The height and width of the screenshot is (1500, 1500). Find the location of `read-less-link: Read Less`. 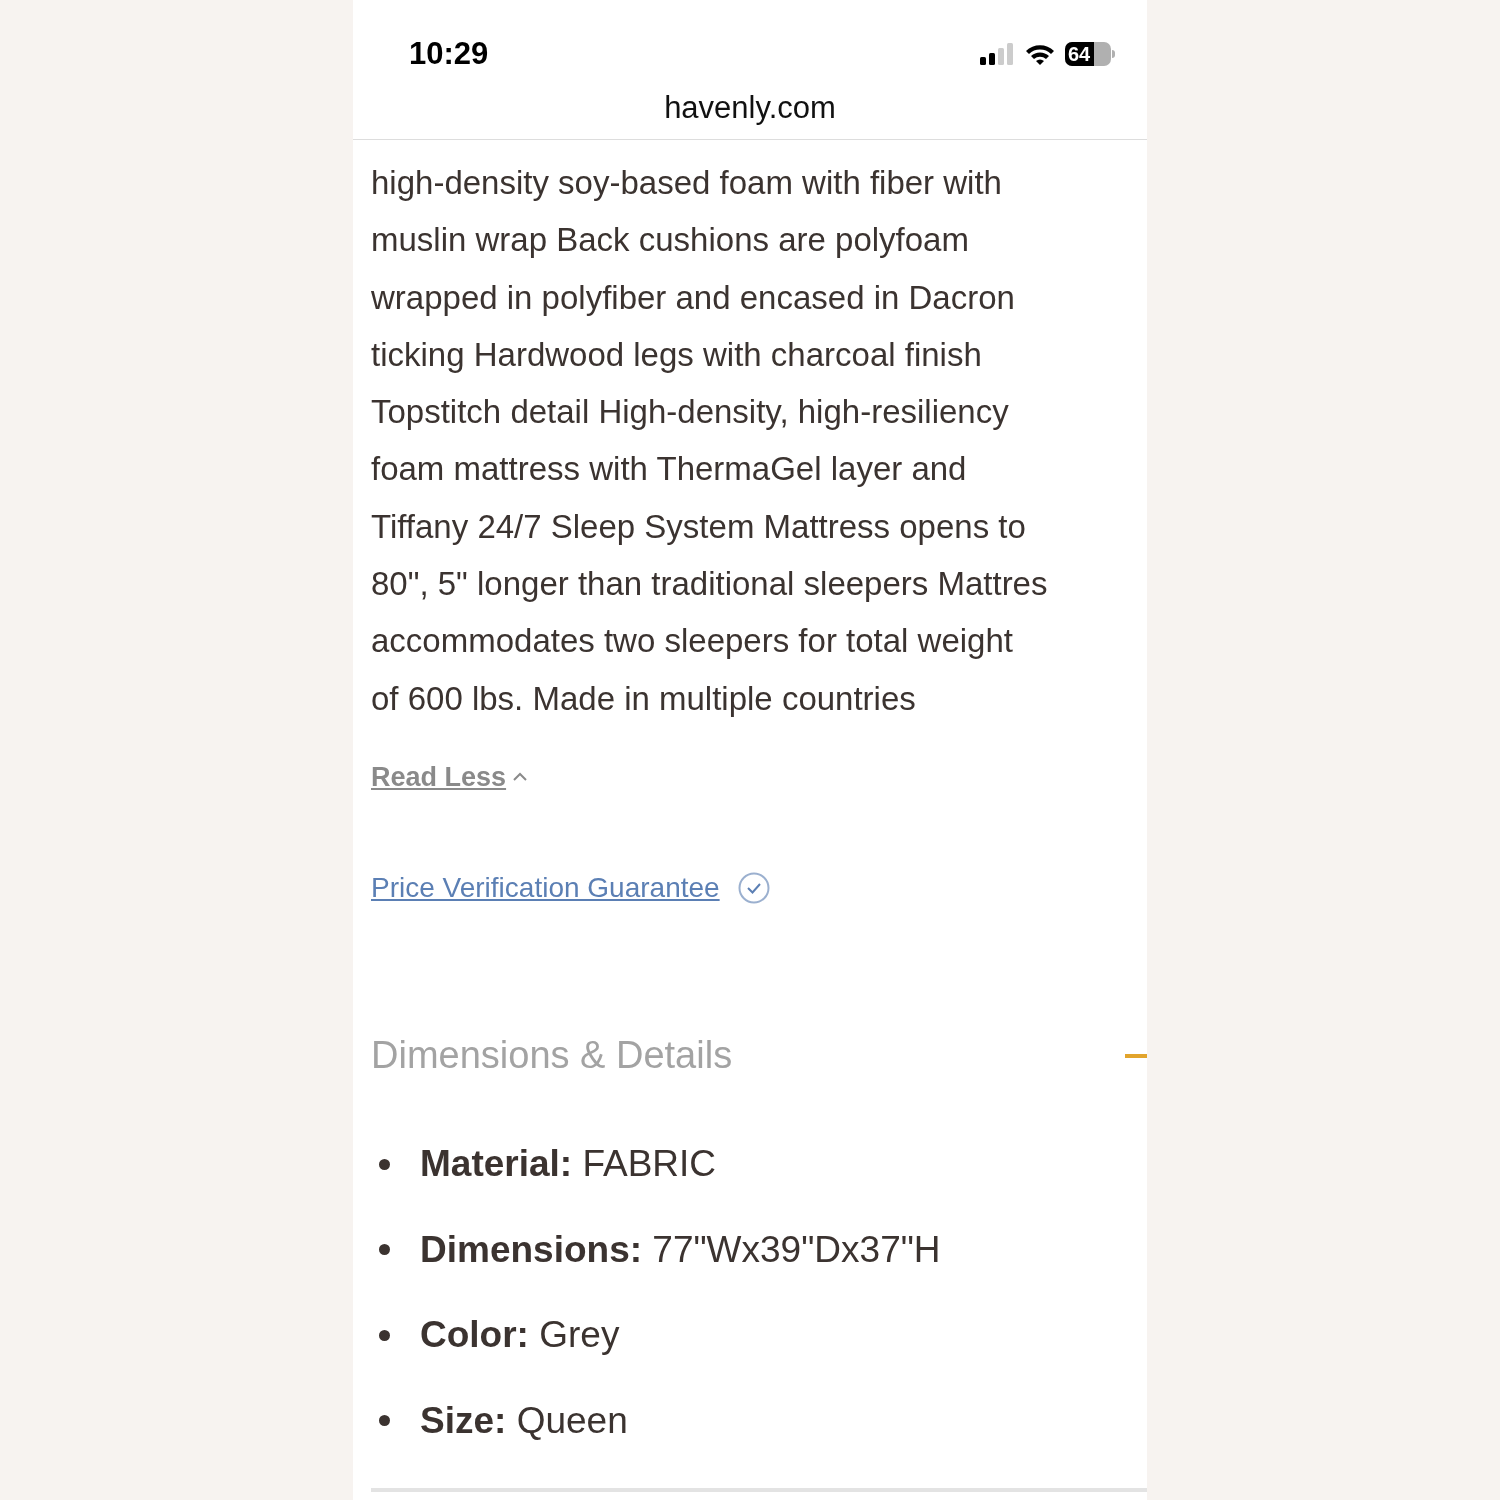

read-less-link: Read Less is located at coordinates (439, 777).